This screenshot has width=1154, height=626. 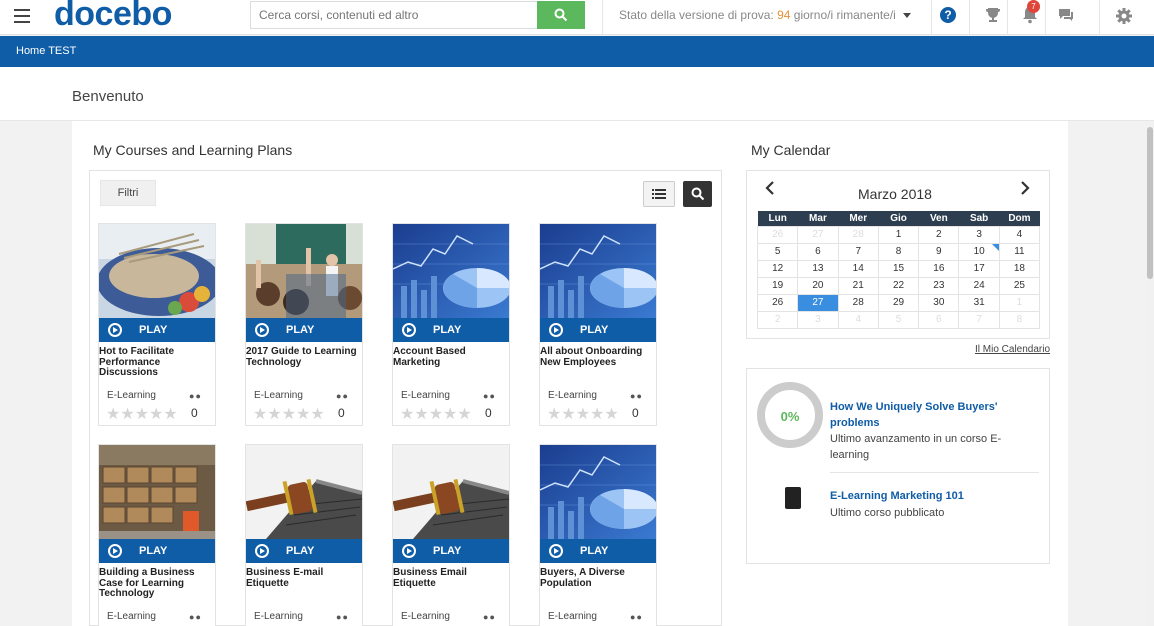 I want to click on chevron-left-icon, so click(x=770, y=188).